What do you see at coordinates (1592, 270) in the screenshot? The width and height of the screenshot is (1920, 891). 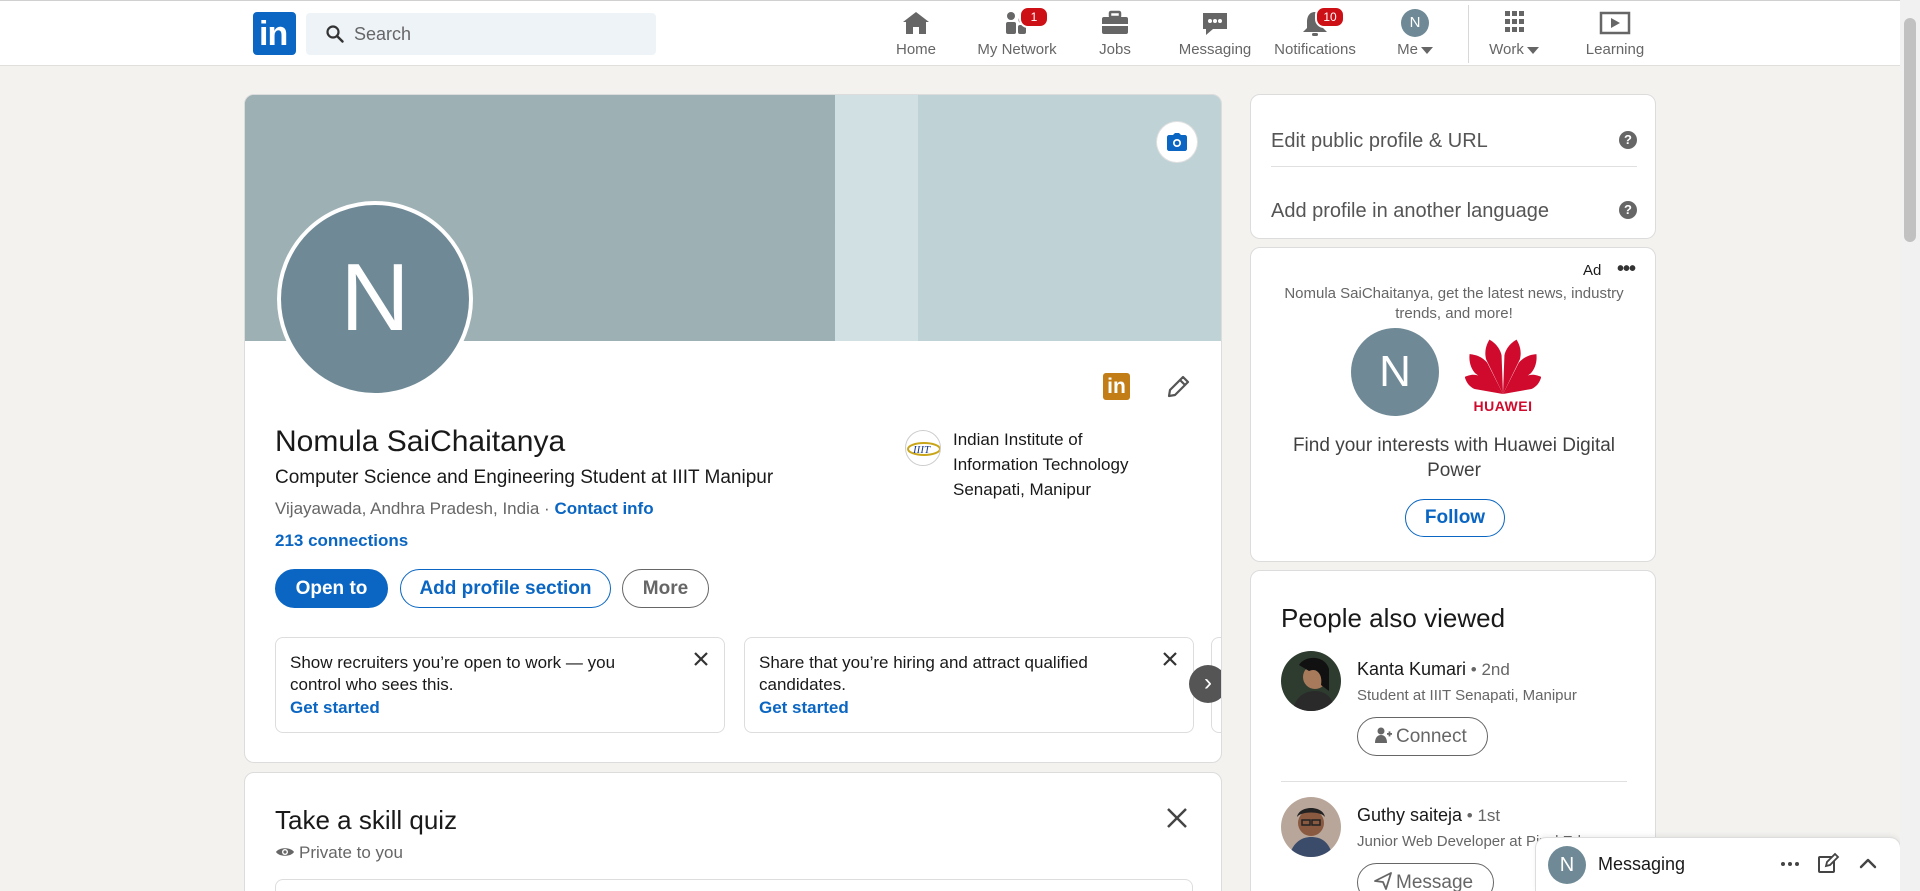 I see `ad-label: Ad` at bounding box center [1592, 270].